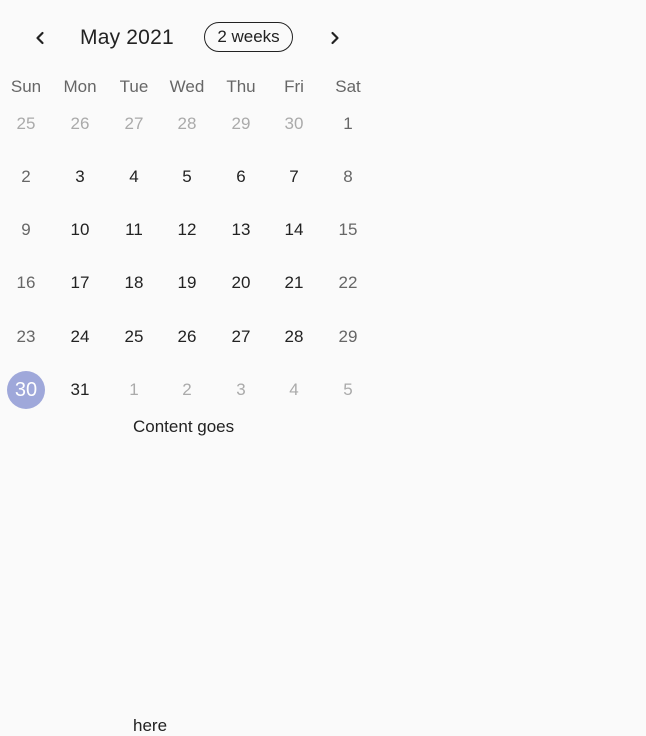 This screenshot has width=646, height=736. I want to click on selected-day-cell: 30, so click(26, 390).